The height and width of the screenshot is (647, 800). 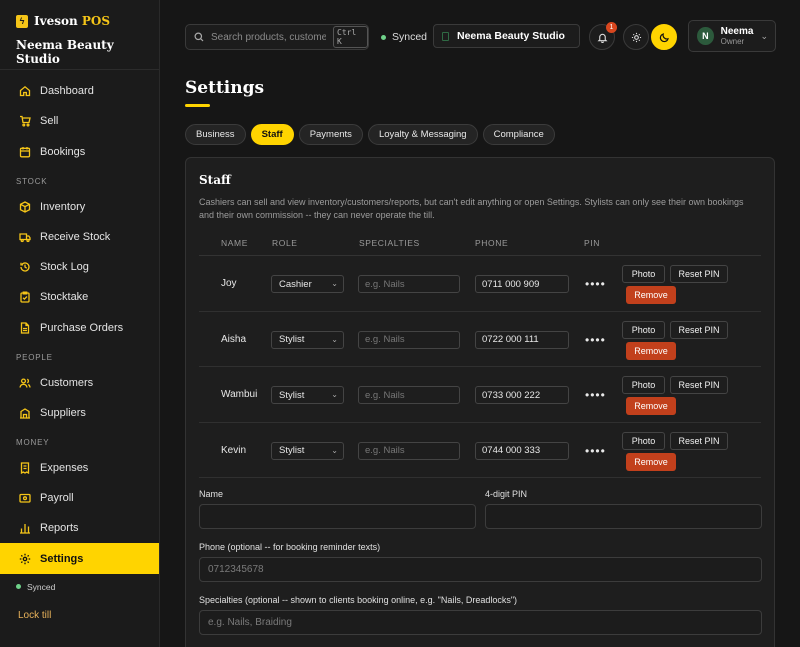 I want to click on new-staff-specialties-input, so click(x=480, y=622).